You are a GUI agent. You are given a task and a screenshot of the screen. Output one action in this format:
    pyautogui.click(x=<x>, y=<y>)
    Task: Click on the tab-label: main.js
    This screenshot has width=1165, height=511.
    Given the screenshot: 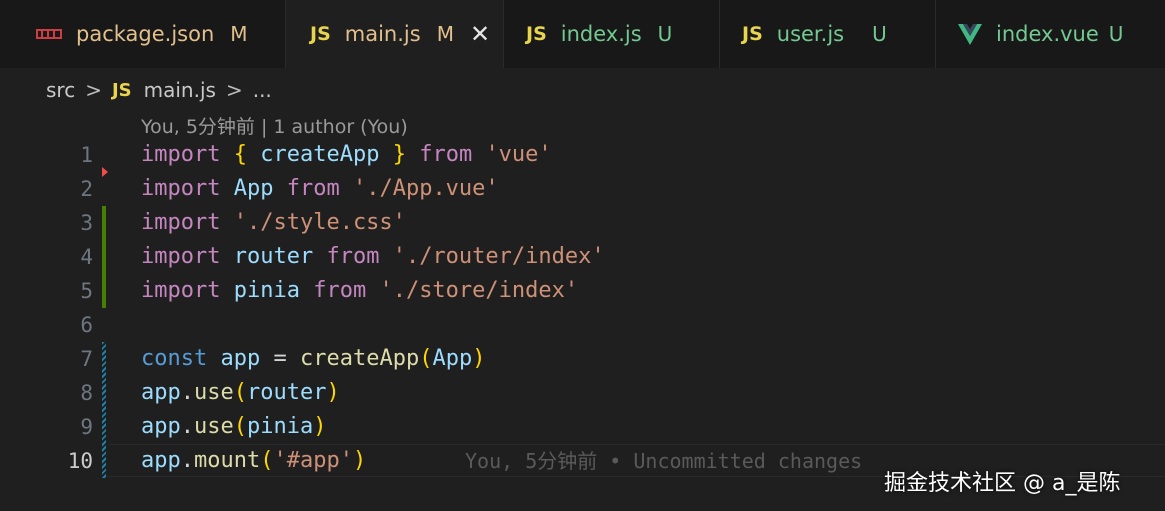 What is the action you would take?
    pyautogui.click(x=382, y=34)
    